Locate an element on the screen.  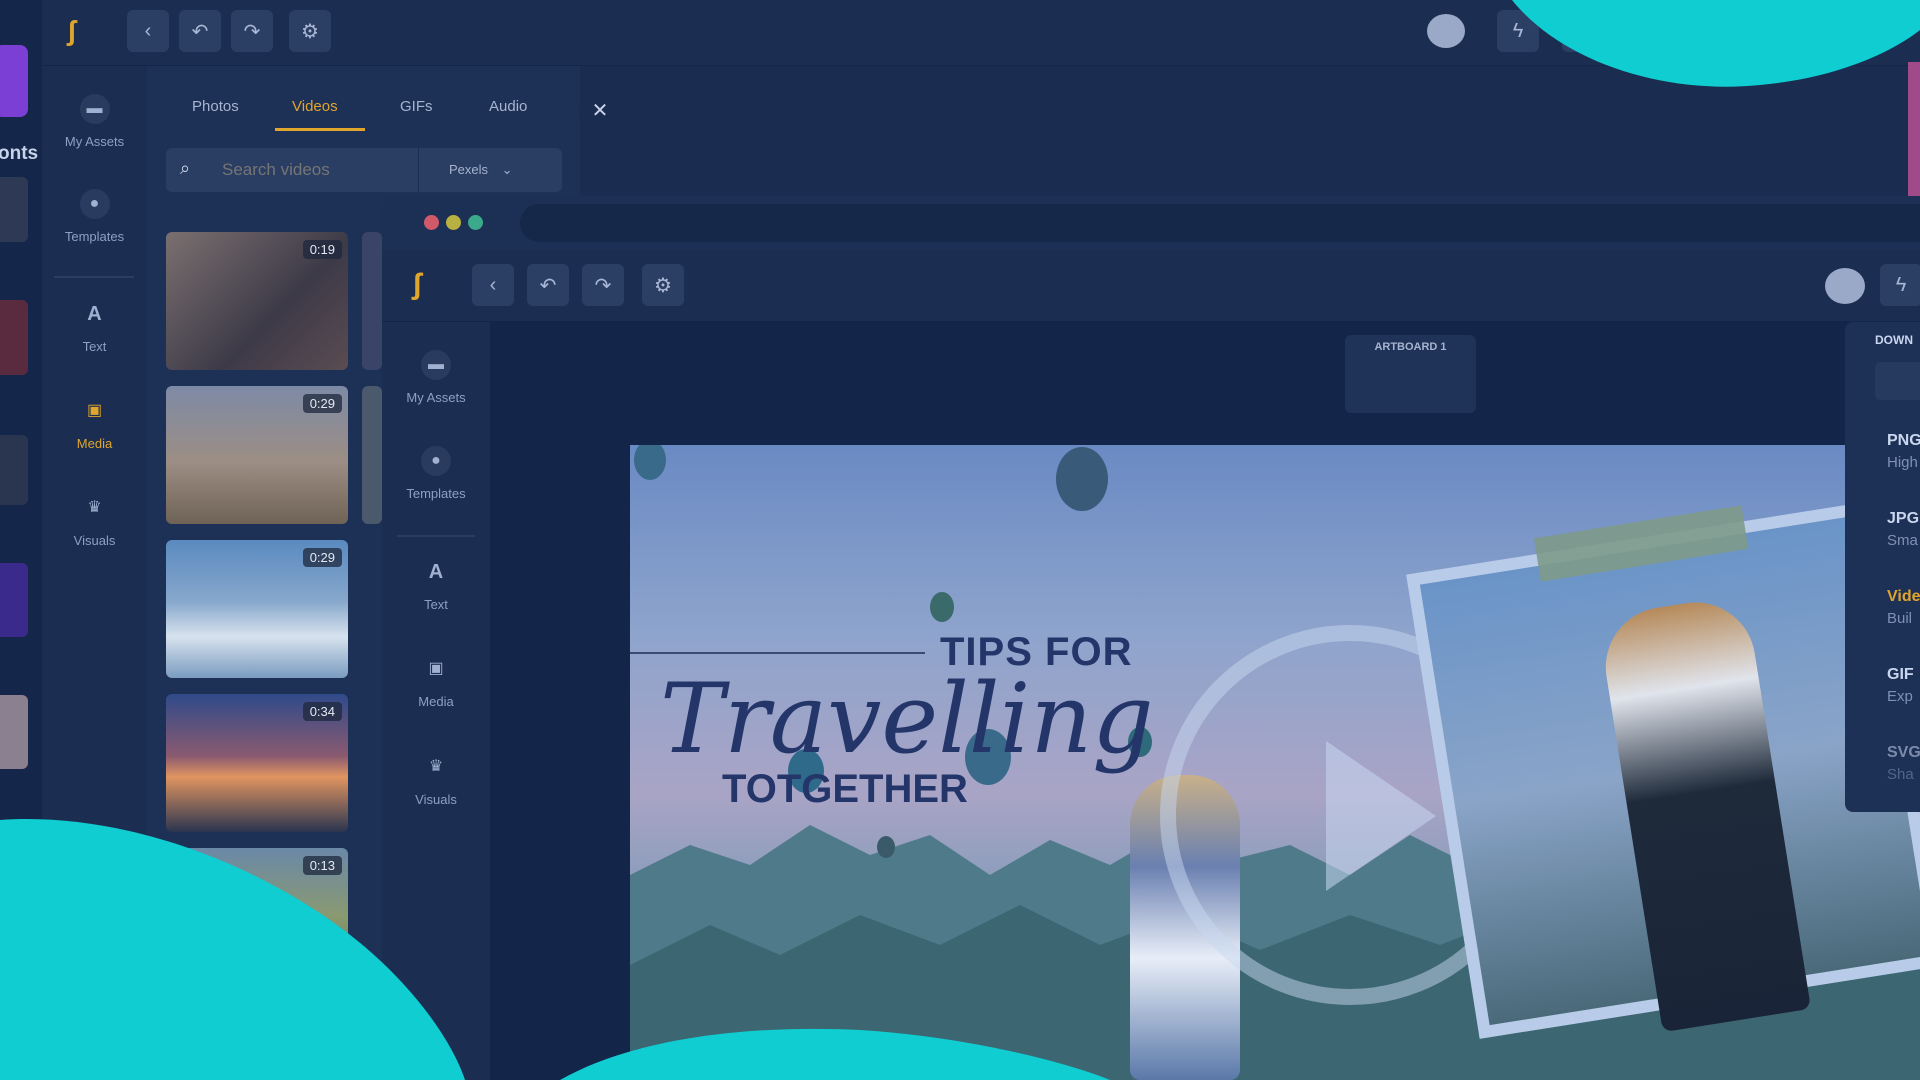
tab-gifs: GIFs is located at coordinates (416, 106).